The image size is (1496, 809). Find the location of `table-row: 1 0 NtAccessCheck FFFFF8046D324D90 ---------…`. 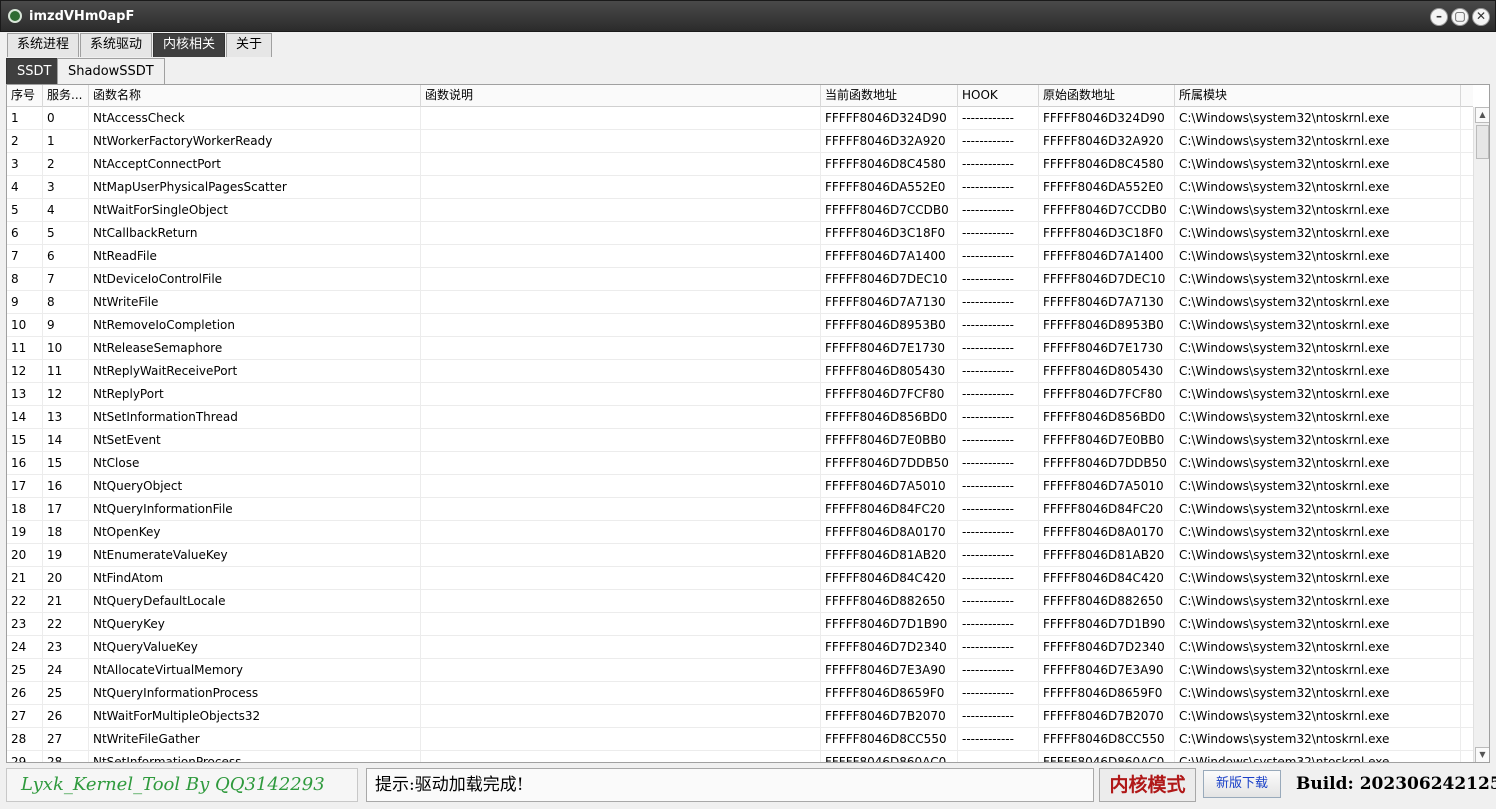

table-row: 1 0 NtAccessCheck FFFFF8046D324D90 ---------… is located at coordinates (740, 118).